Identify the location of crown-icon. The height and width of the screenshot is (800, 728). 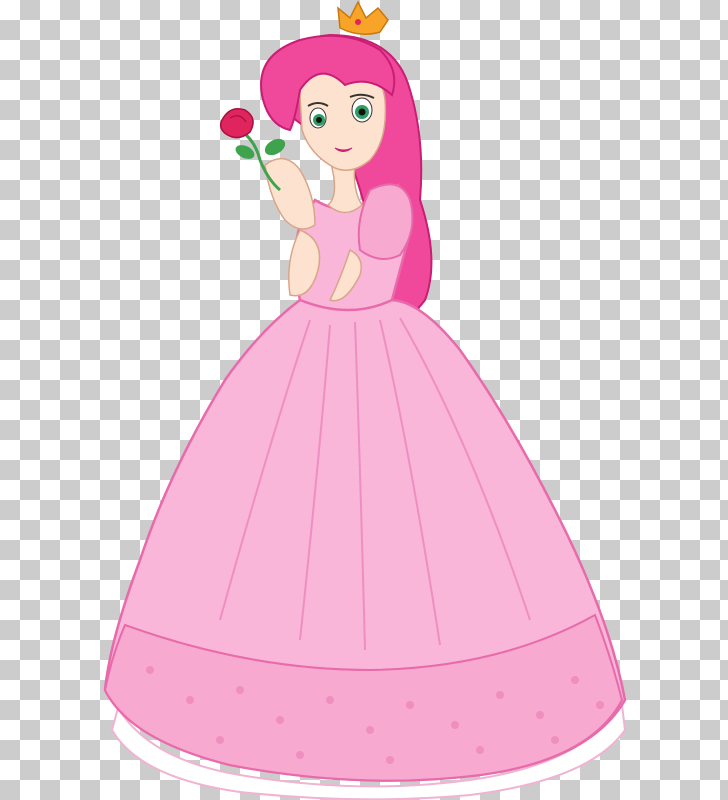
(363, 17).